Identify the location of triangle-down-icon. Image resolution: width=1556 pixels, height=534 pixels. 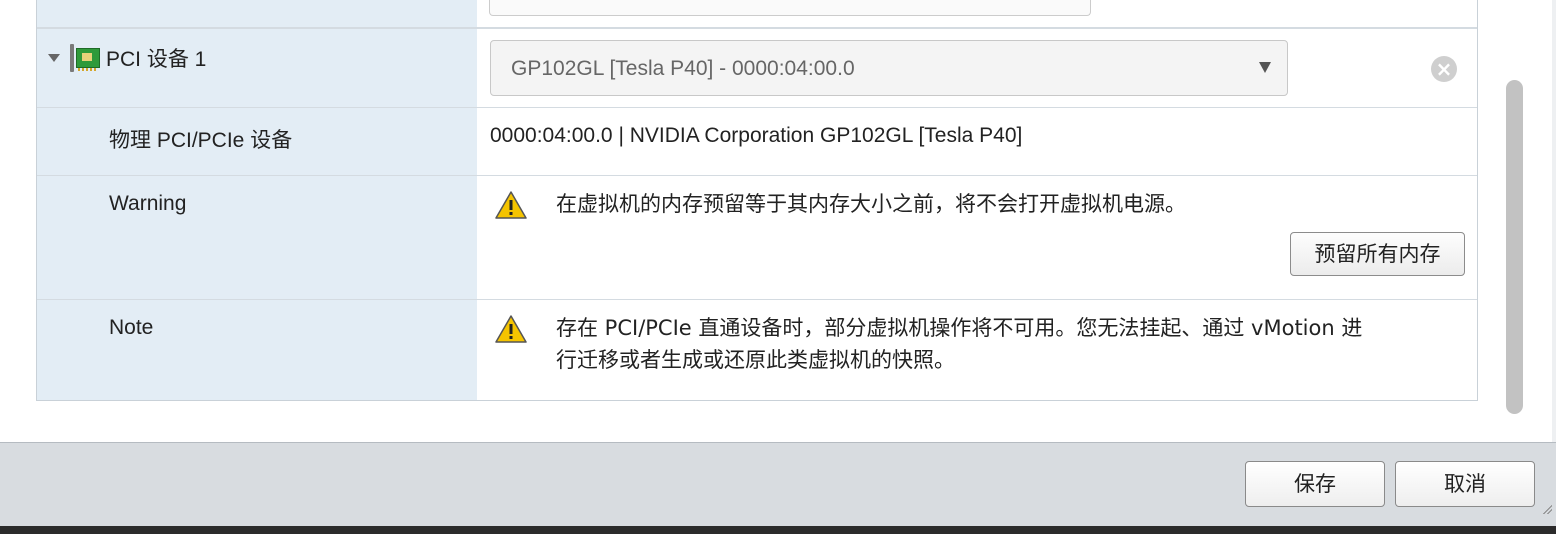
(54, 58).